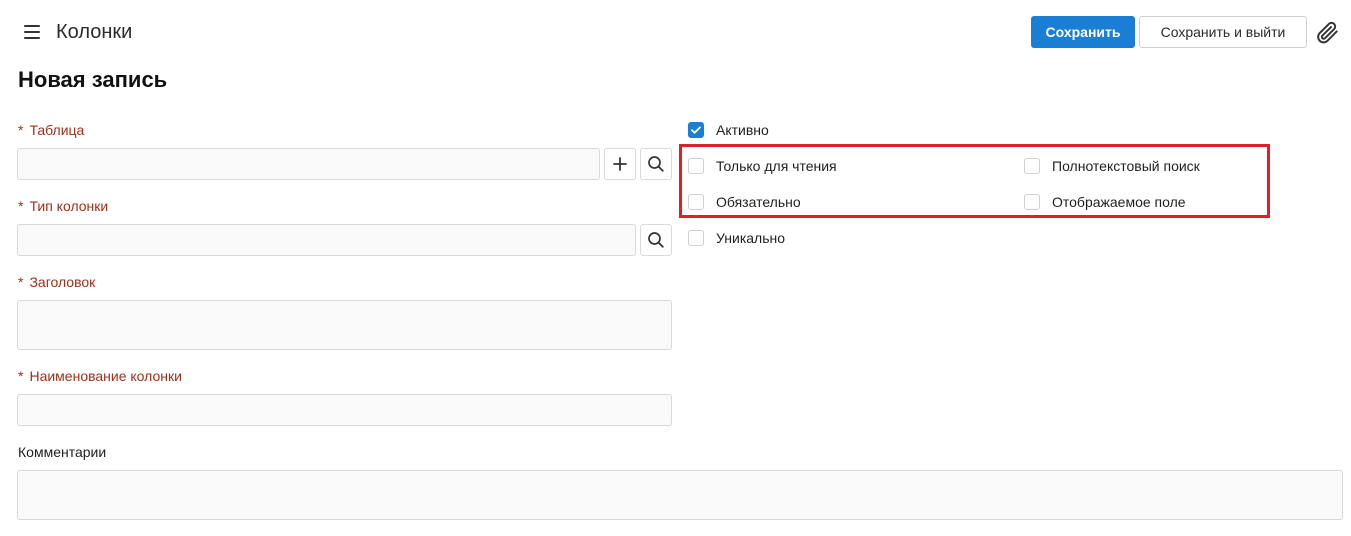 Image resolution: width=1351 pixels, height=536 pixels. What do you see at coordinates (1223, 32) in the screenshot?
I see `save-and-exit-button: Сохранить и выйти` at bounding box center [1223, 32].